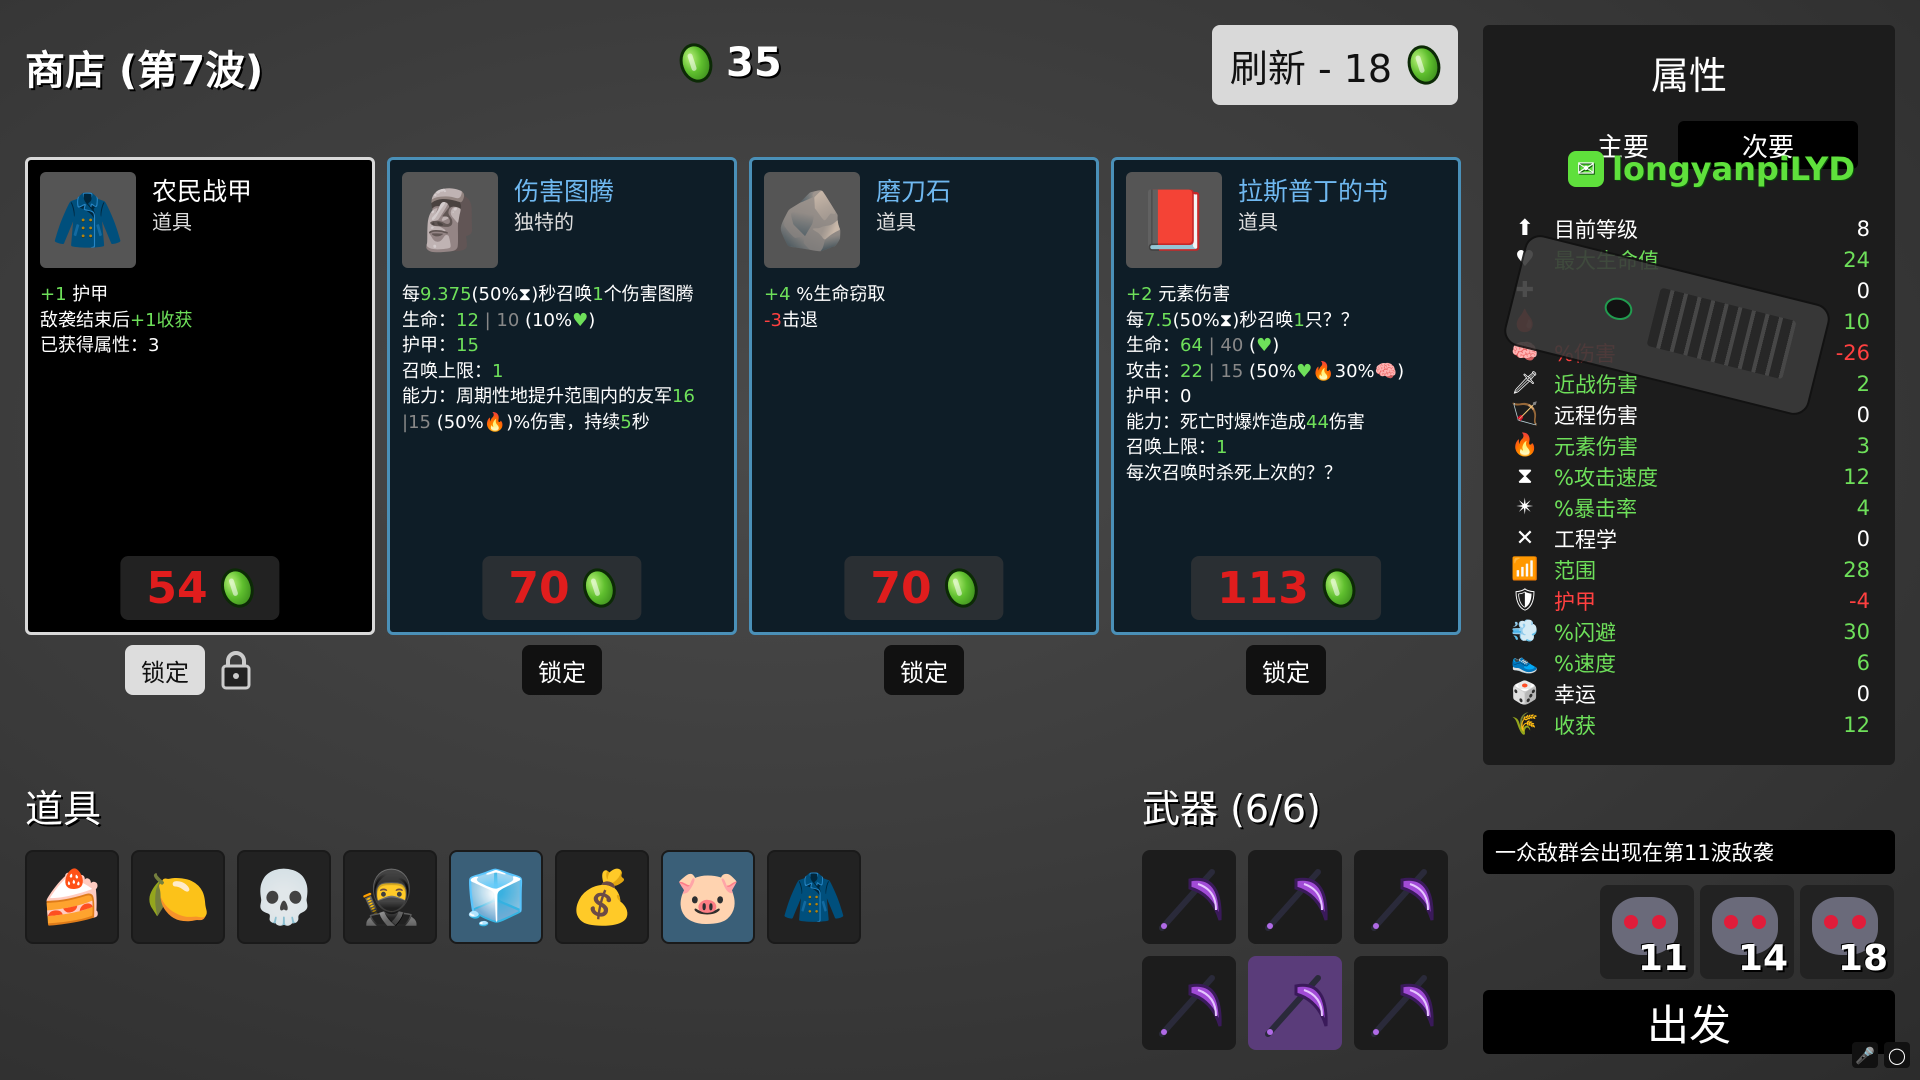  I want to click on stat-value: 0, so click(1863, 290).